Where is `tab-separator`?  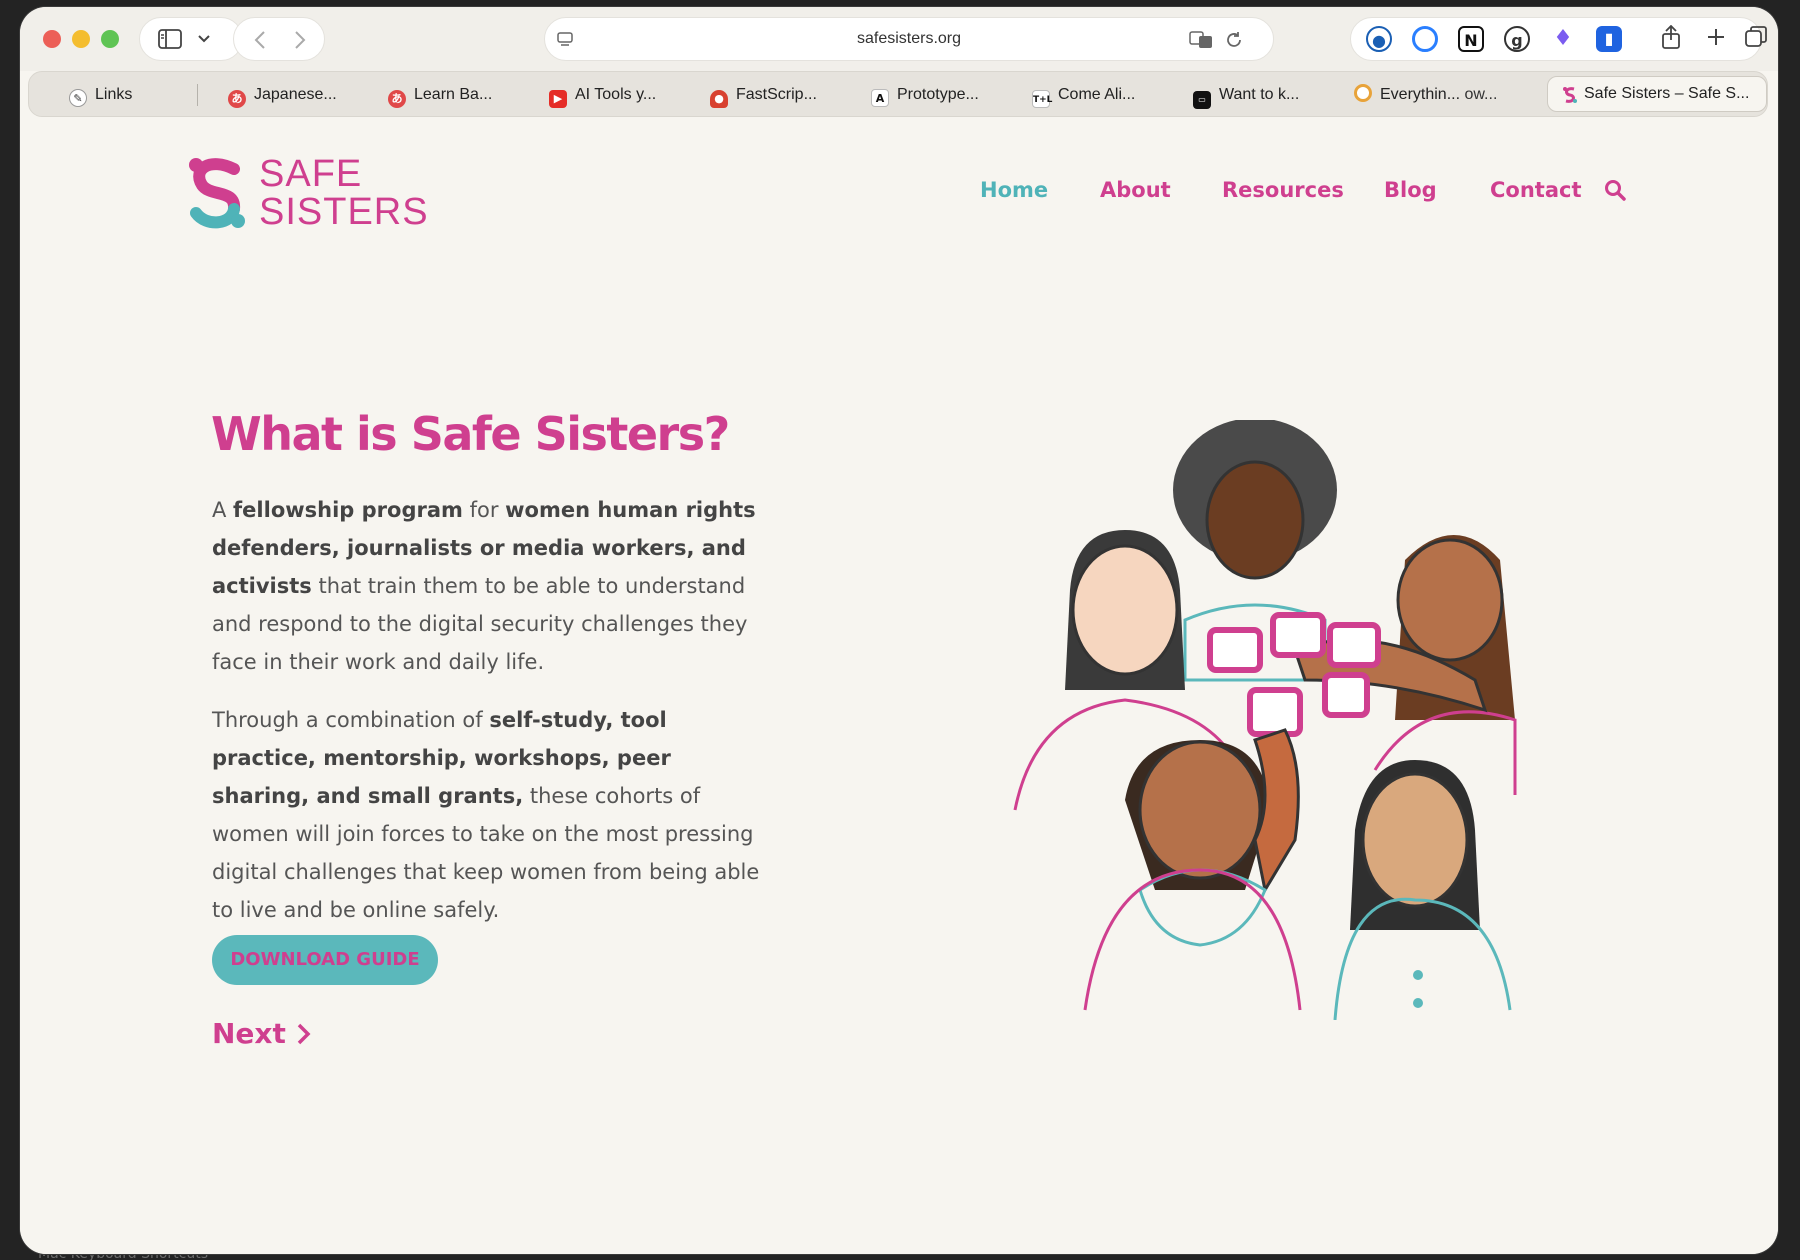
tab-separator is located at coordinates (197, 95).